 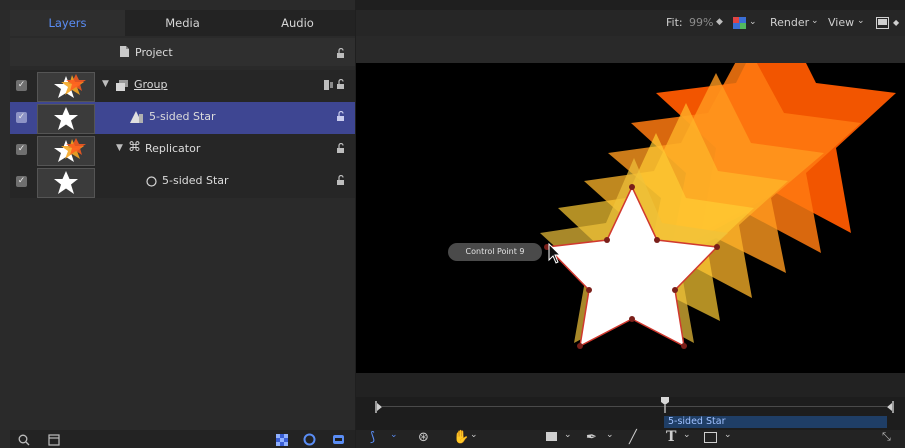 What do you see at coordinates (630, 23) in the screenshot?
I see `viewer-toolbar: Fit: 99% ◆ ⌄ Render ⌄ View ⌄ ◆` at bounding box center [630, 23].